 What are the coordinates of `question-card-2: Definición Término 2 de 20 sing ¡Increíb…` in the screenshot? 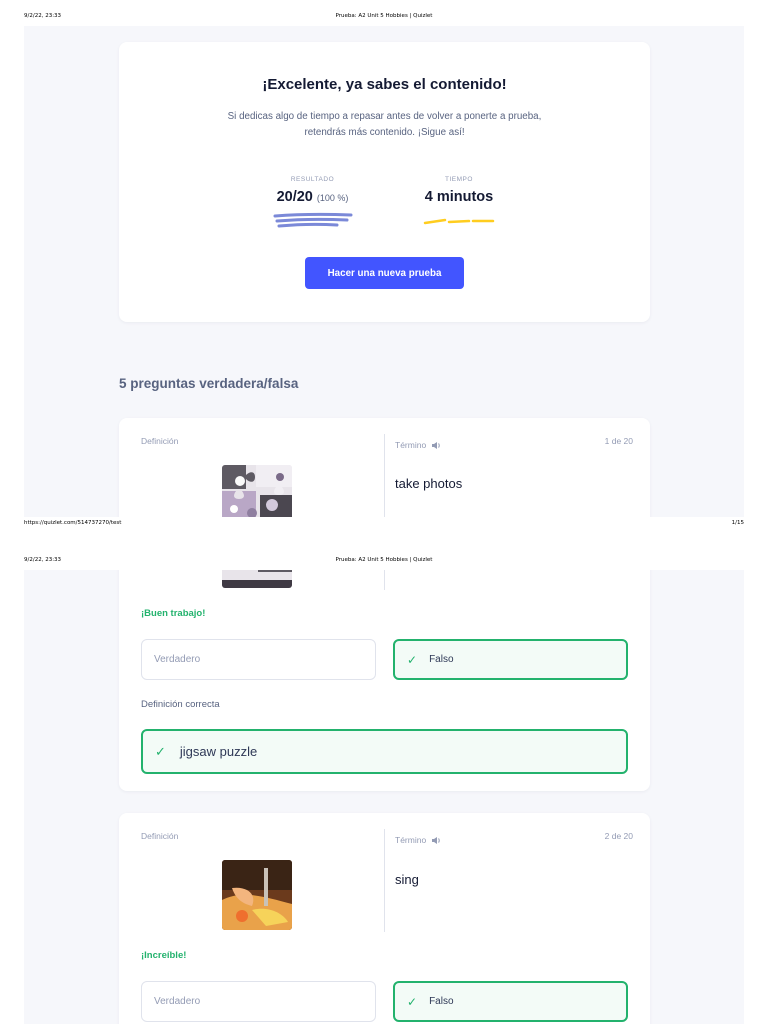 It's located at (384, 918).